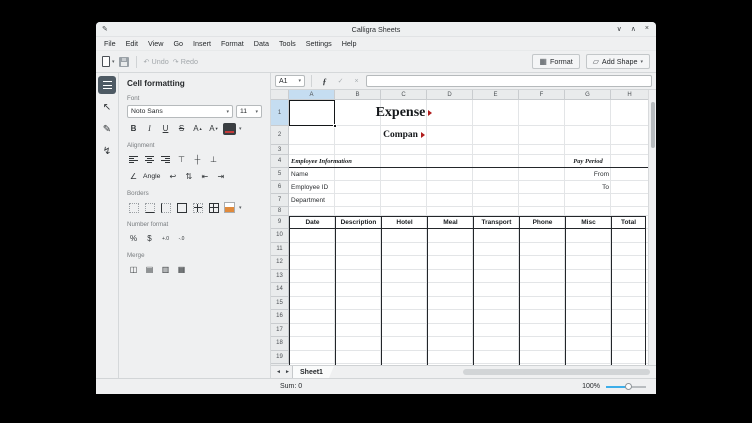 Image resolution: width=752 pixels, height=423 pixels. What do you see at coordinates (178, 43) in the screenshot?
I see `menu-go: Go` at bounding box center [178, 43].